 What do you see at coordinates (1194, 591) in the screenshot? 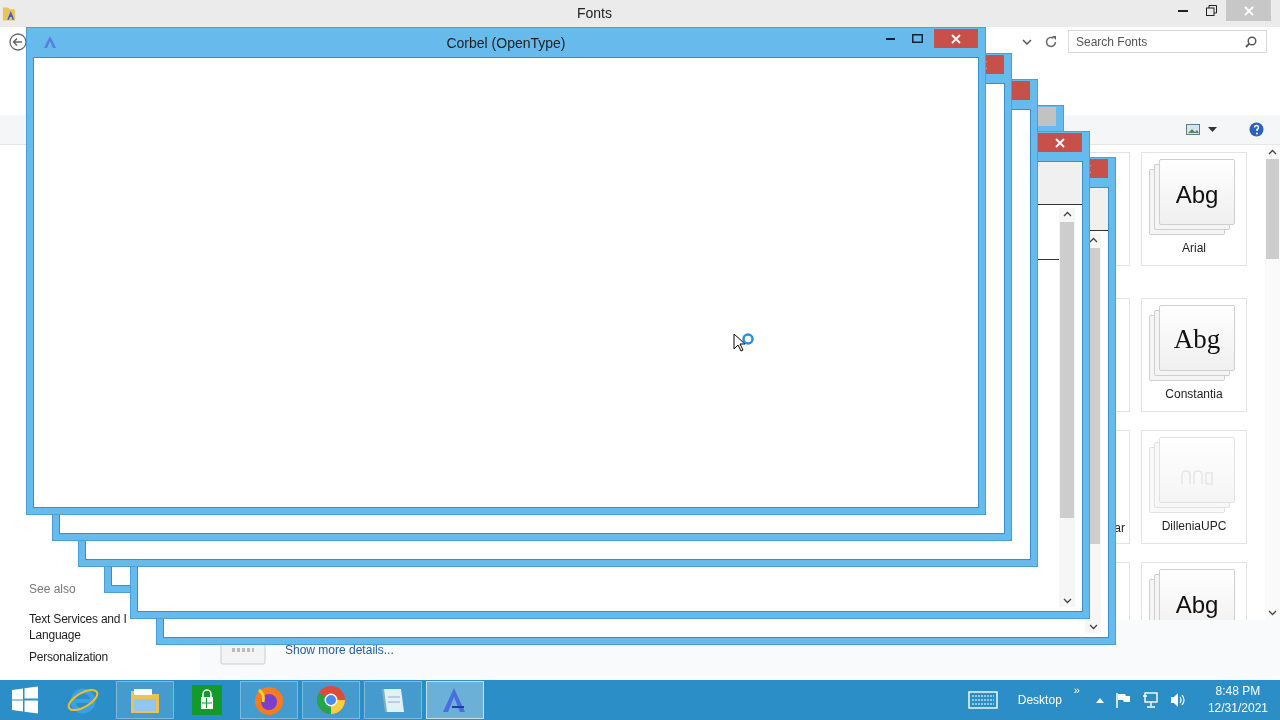
I see `font-tile: Abg` at bounding box center [1194, 591].